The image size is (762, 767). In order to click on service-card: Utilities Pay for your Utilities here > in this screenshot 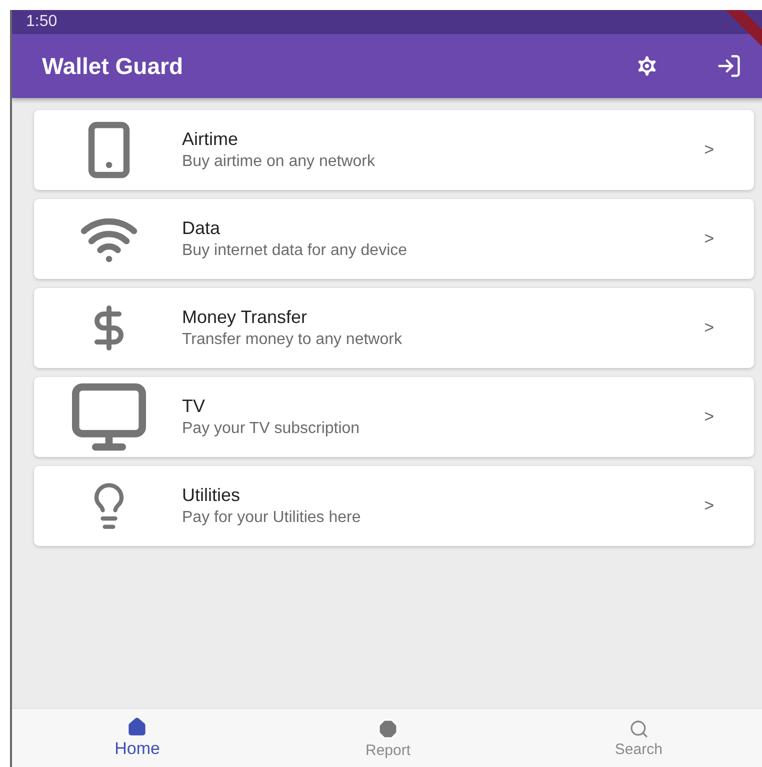, I will do `click(394, 506)`.